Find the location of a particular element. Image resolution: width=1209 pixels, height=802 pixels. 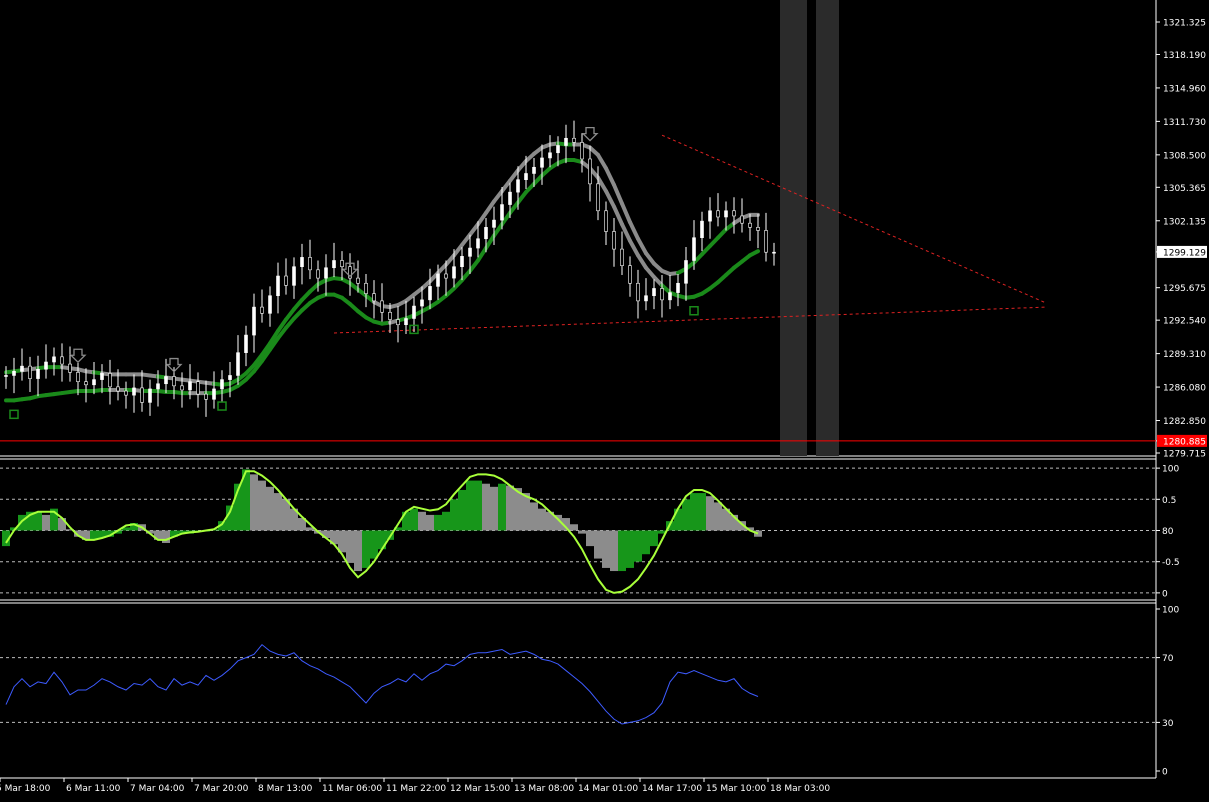

time-label: 11 Mar 06:00 is located at coordinates (352, 789).